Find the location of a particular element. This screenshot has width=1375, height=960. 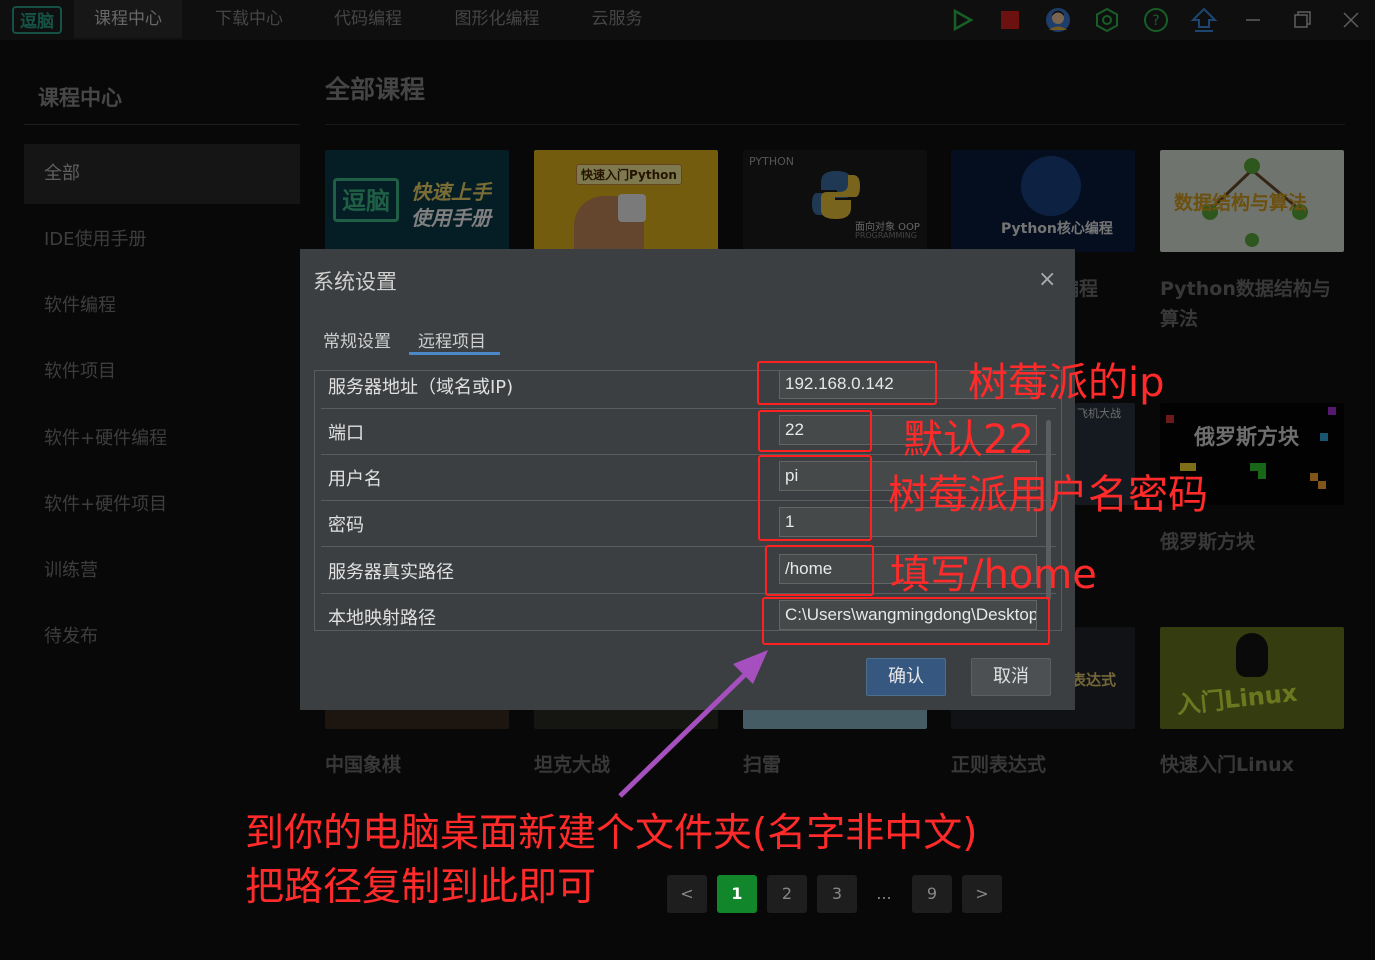

pagination-next: > is located at coordinates (982, 894).